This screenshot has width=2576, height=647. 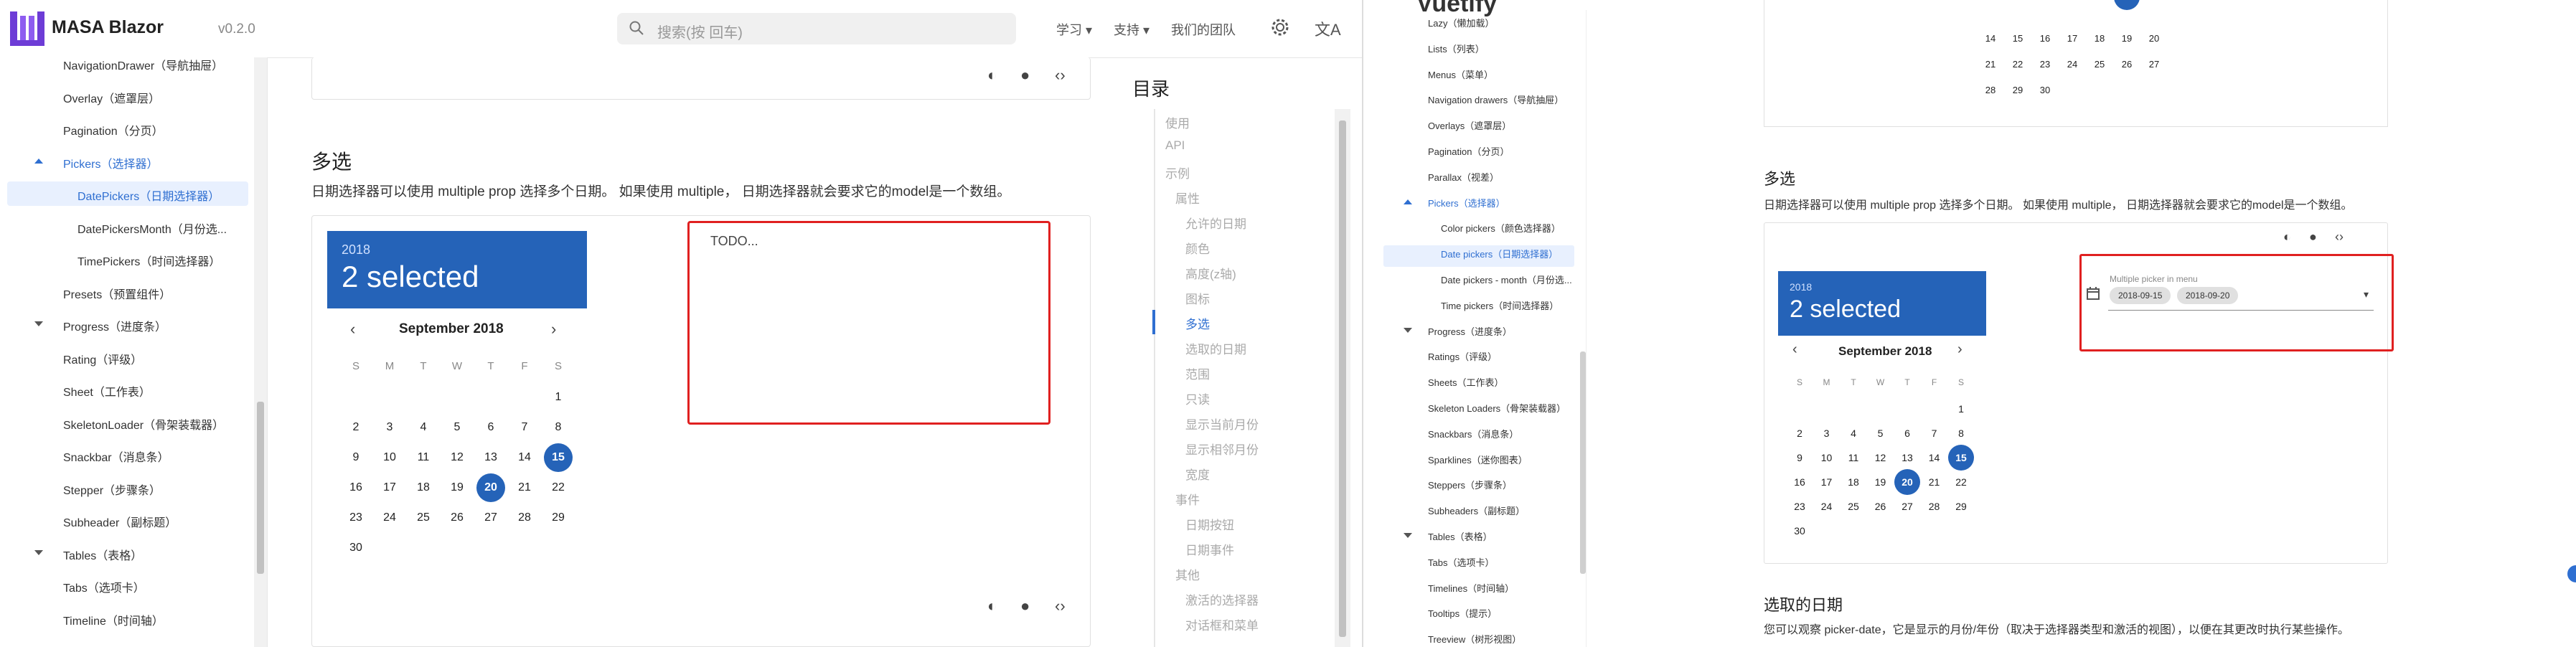 I want to click on sidebar-item: Date pickers（日期选择器）, so click(x=1499, y=253).